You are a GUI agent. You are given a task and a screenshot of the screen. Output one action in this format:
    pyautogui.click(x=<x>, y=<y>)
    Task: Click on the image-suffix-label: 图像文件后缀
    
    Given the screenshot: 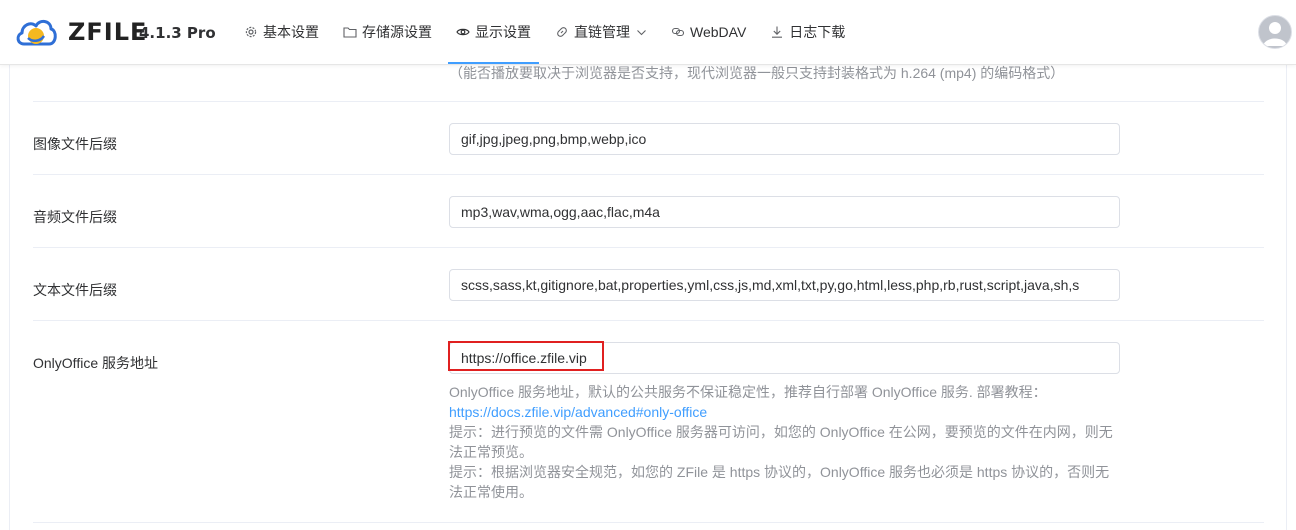 What is the action you would take?
    pyautogui.click(x=75, y=144)
    